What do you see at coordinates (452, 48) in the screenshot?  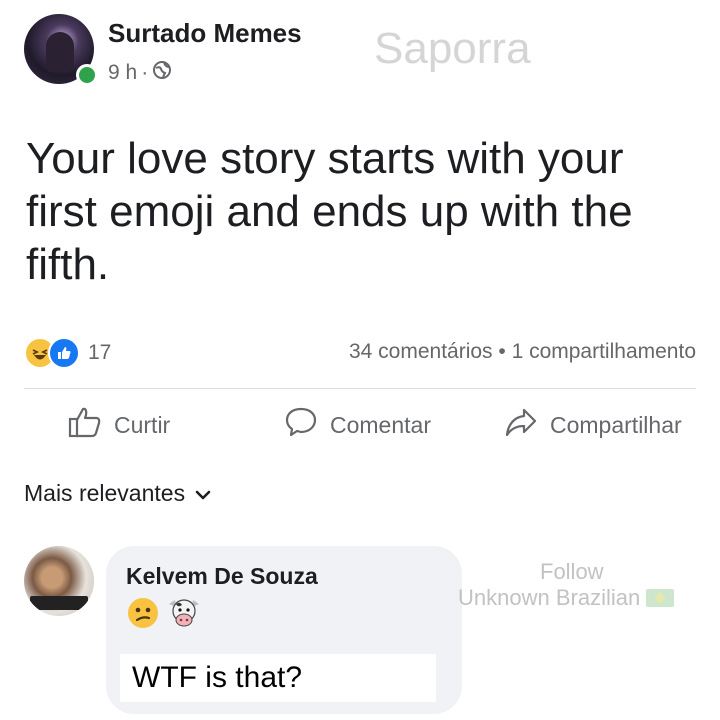 I see `watermark: Saporra` at bounding box center [452, 48].